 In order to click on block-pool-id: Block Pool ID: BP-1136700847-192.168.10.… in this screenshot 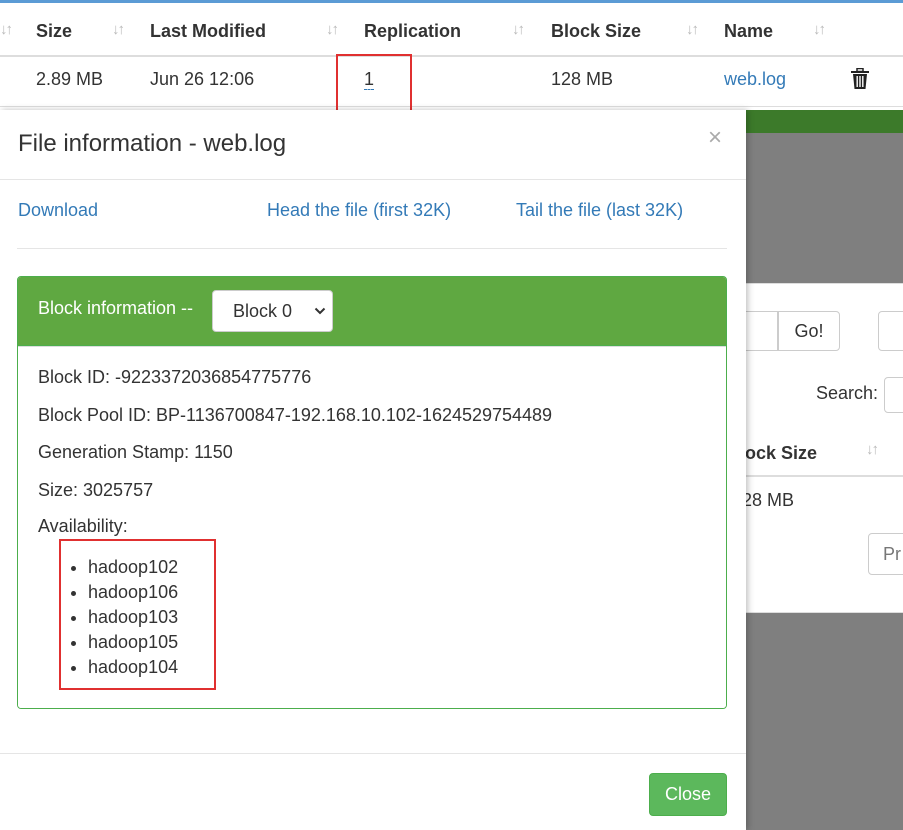, I will do `click(295, 415)`.